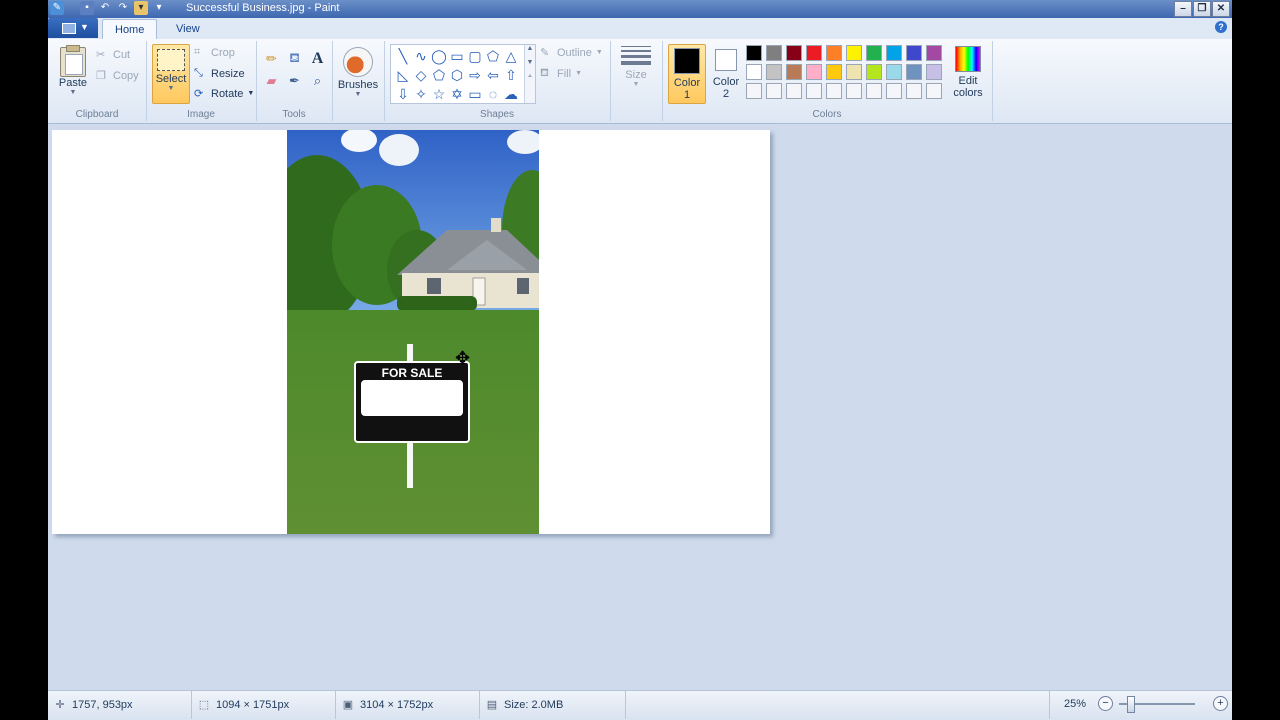 The height and width of the screenshot is (720, 1280). I want to click on select-button: Select ▼, so click(171, 74).